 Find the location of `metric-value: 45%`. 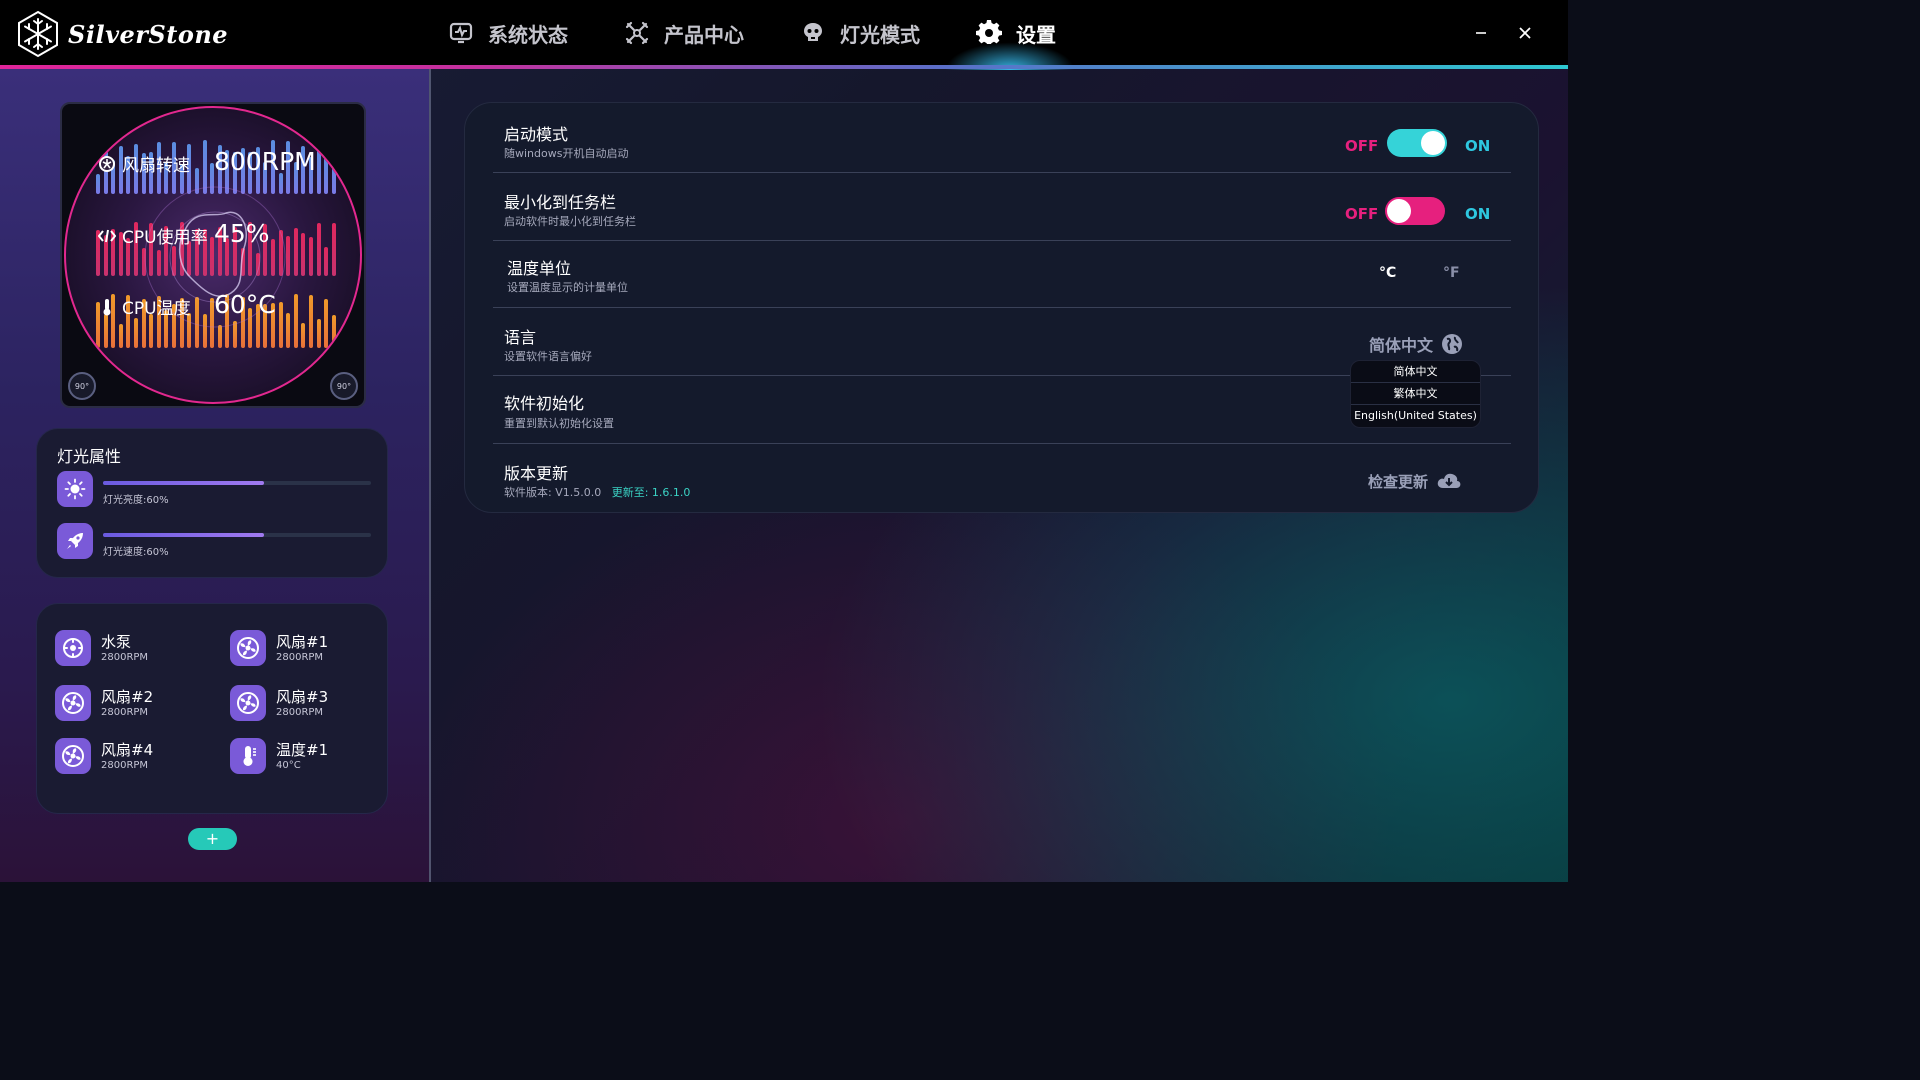

metric-value: 45% is located at coordinates (242, 233).